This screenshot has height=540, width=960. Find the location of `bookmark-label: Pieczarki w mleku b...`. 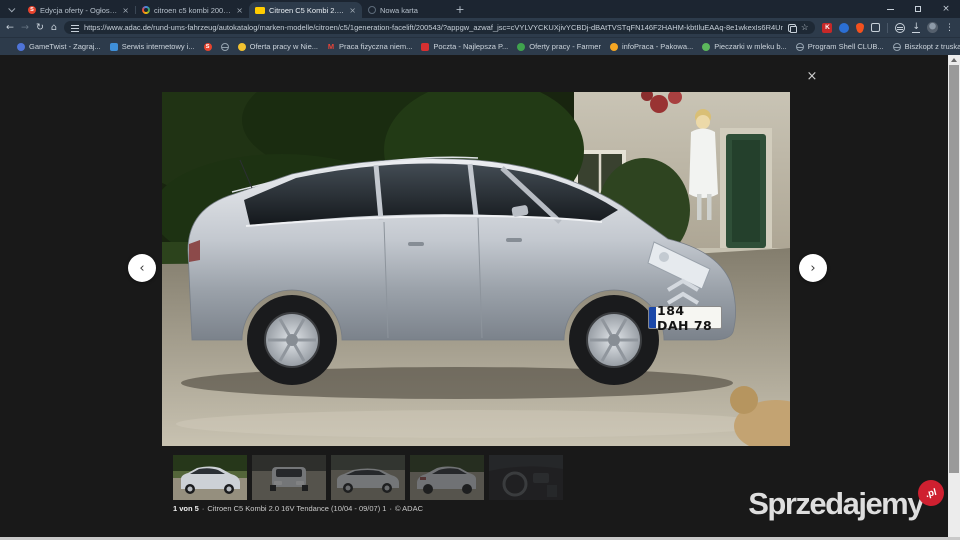

bookmark-label: Pieczarki w mleku b... is located at coordinates (750, 46).